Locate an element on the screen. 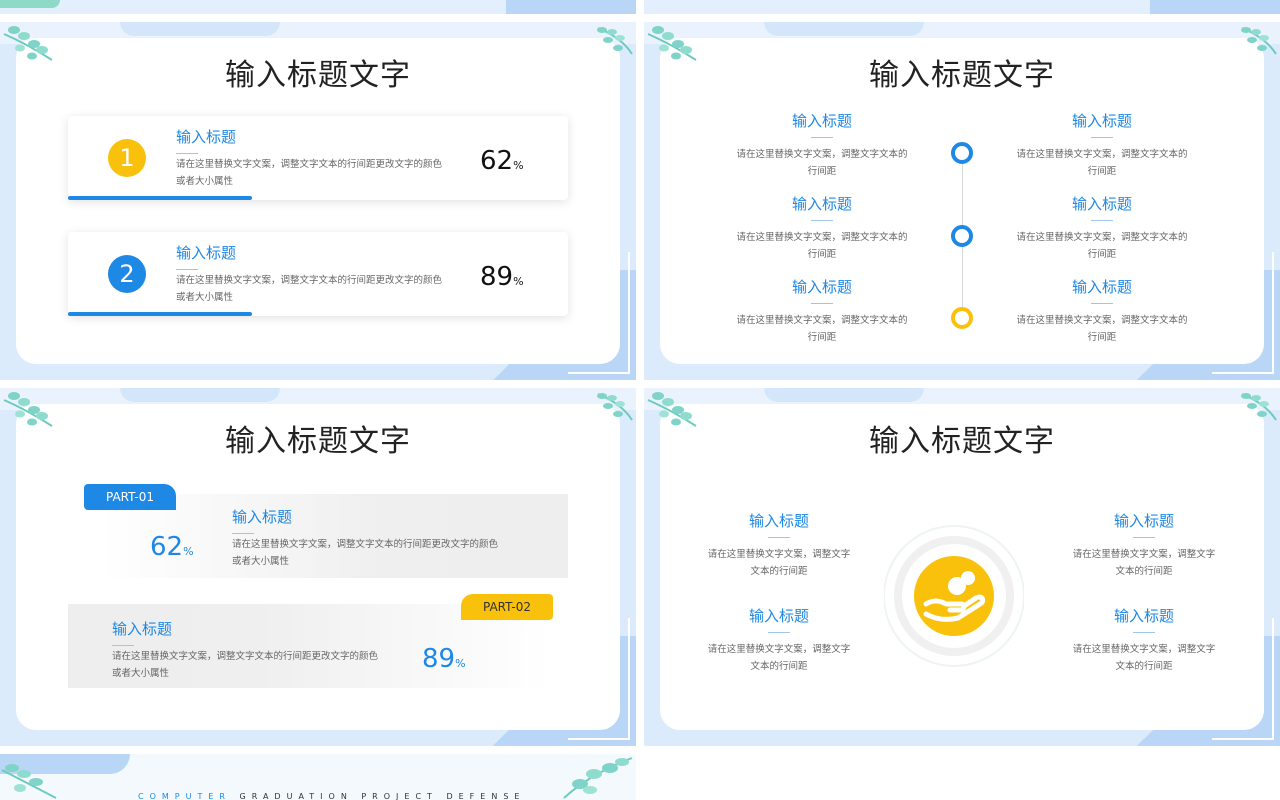 This screenshot has width=1280, height=800. card-percentage: 62% is located at coordinates (502, 161).